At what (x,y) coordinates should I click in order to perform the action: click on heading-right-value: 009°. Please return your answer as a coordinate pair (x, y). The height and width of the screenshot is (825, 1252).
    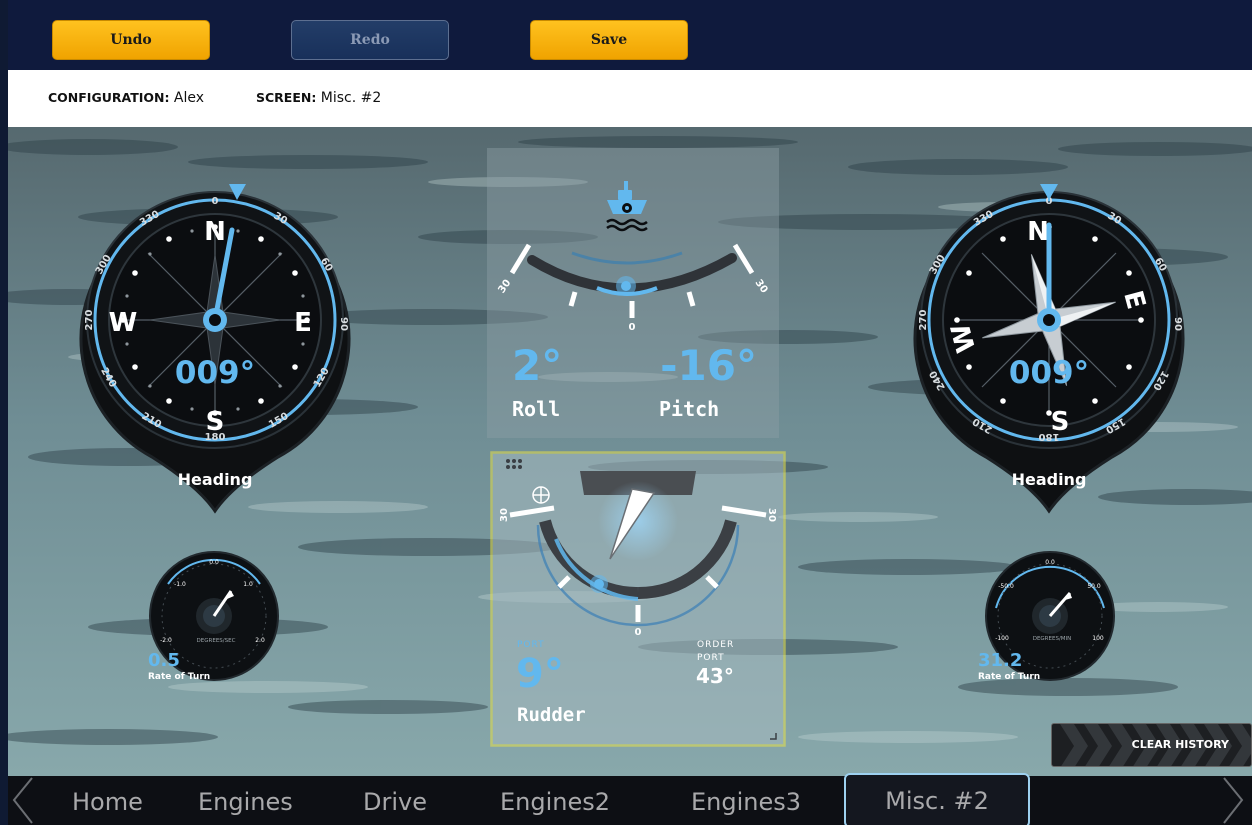
    Looking at the image, I should click on (1049, 373).